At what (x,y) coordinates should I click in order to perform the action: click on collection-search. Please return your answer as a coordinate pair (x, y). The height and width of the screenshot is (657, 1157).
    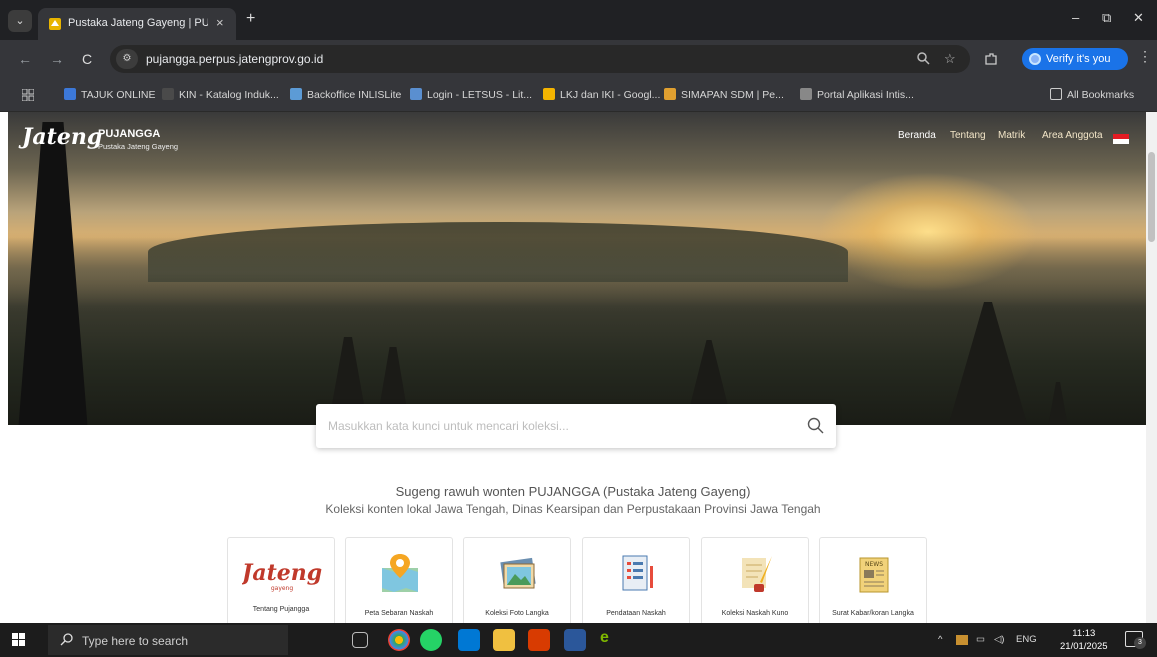
    Looking at the image, I should click on (576, 426).